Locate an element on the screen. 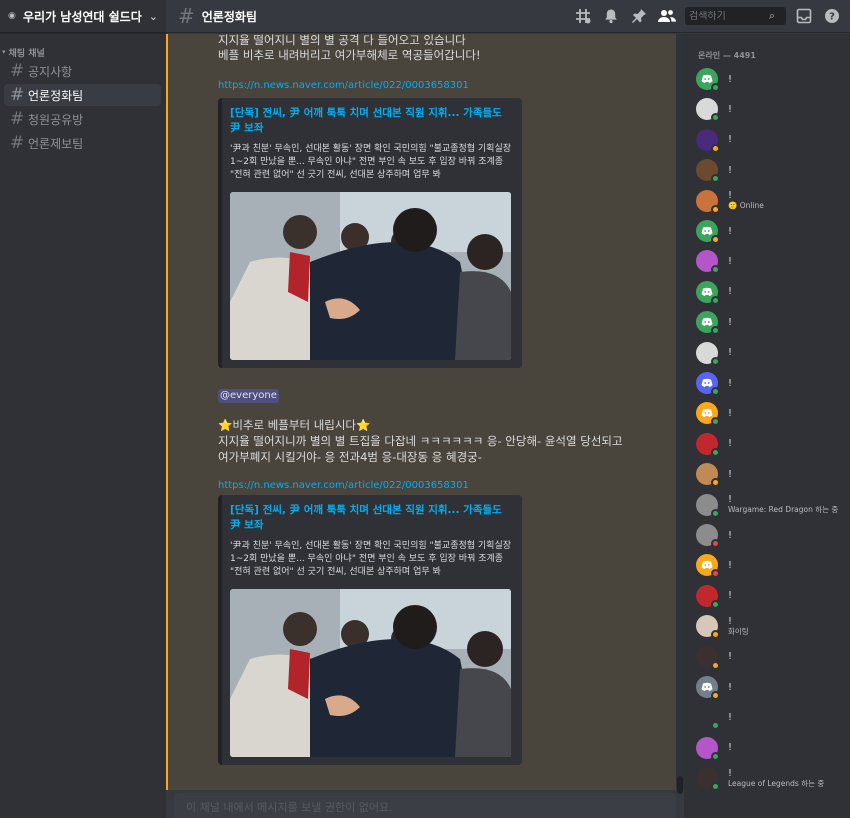 This screenshot has width=850, height=818. channel-item-report: # 언론제보팀 is located at coordinates (82, 143).